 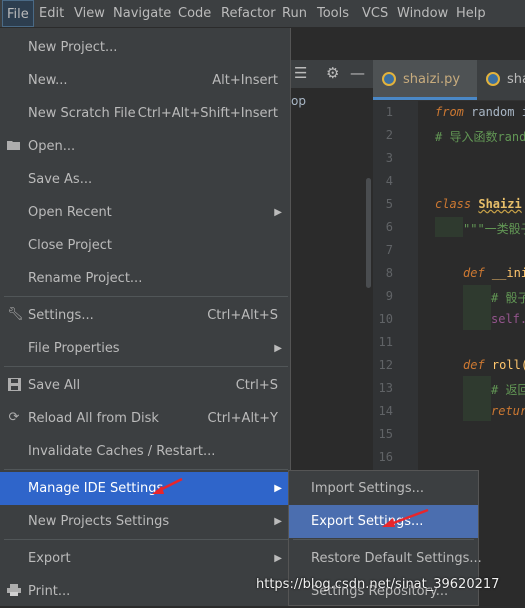 I want to click on line-number: 6, so click(x=389, y=227).